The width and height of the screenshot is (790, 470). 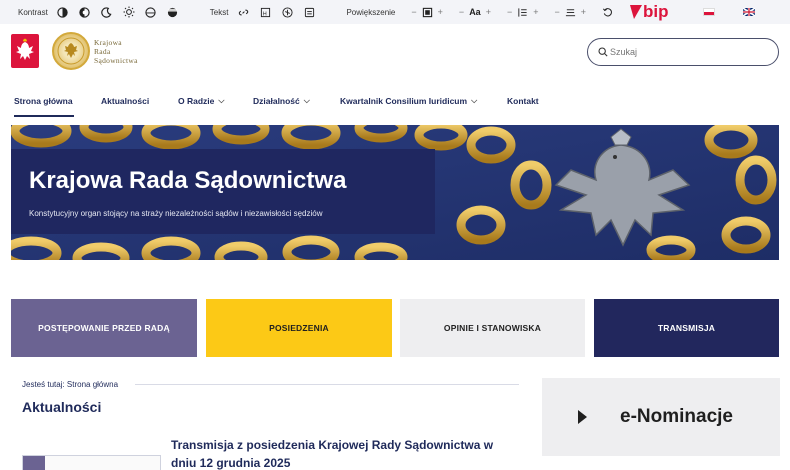 What do you see at coordinates (108, 42) in the screenshot?
I see `logo-line-1: Krajowa` at bounding box center [108, 42].